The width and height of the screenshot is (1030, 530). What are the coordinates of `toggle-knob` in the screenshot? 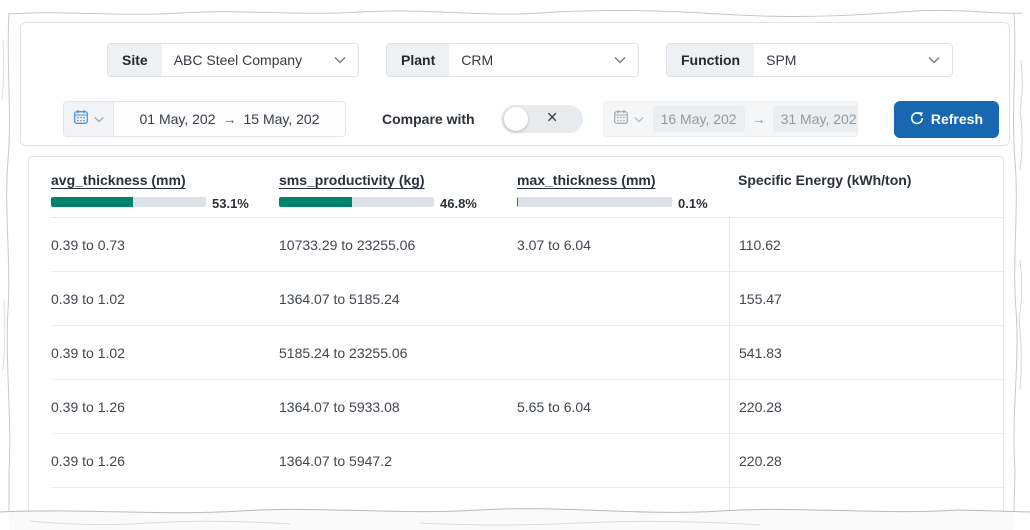 It's located at (515, 119).